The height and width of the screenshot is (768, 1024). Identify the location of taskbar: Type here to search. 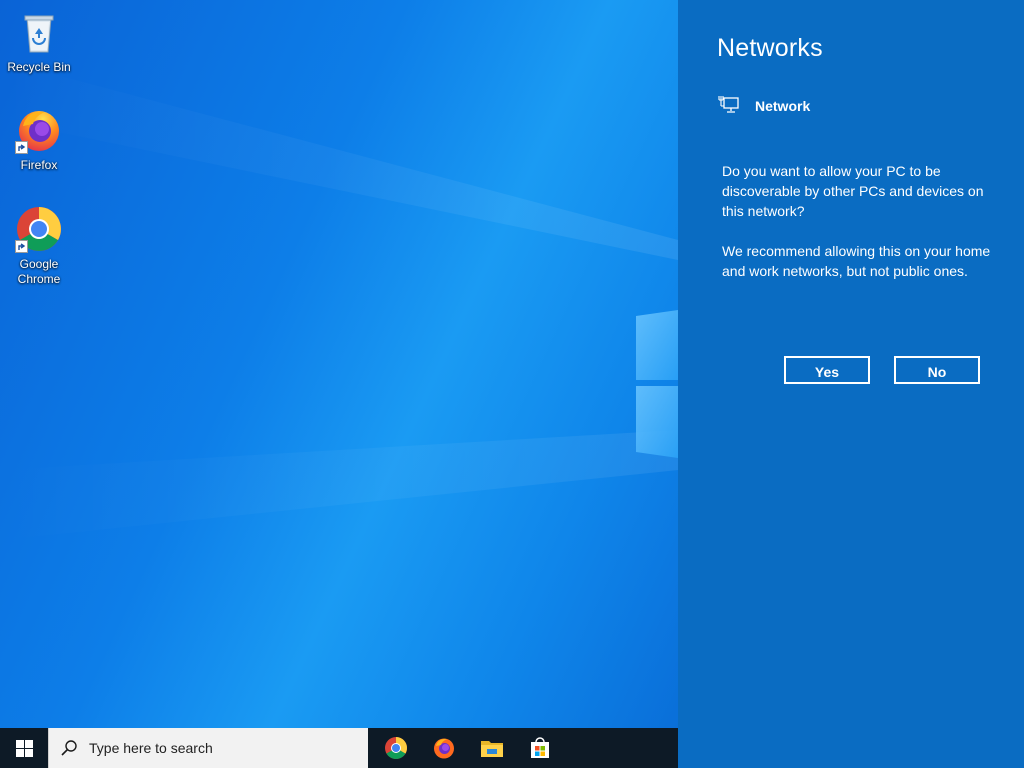
(339, 748).